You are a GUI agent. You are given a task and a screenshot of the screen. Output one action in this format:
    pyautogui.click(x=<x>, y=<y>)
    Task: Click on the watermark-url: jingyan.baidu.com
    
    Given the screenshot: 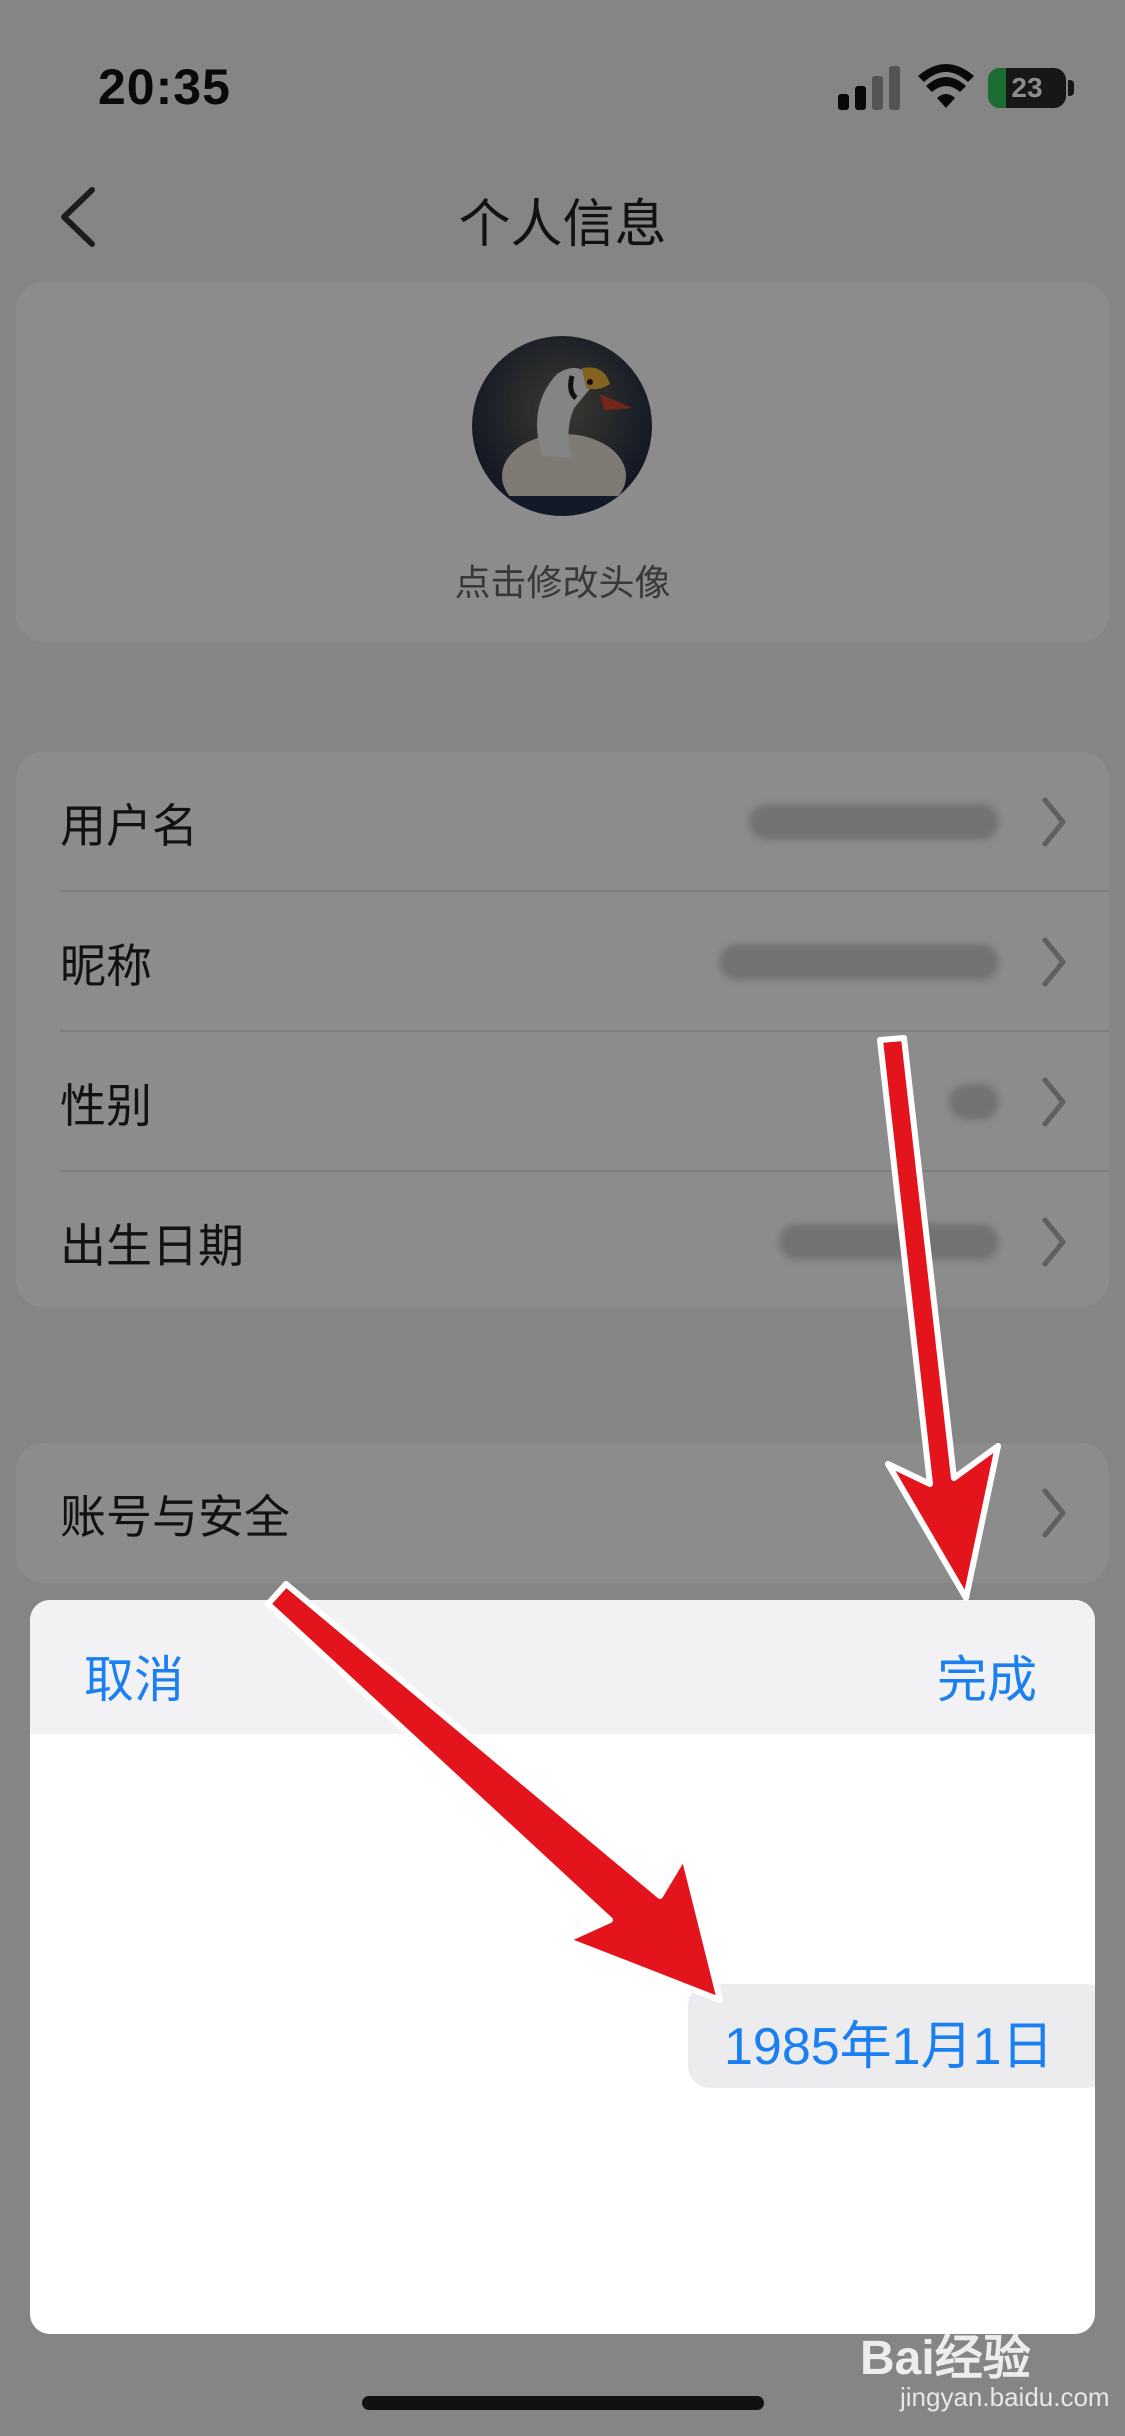 What is the action you would take?
    pyautogui.click(x=1005, y=2397)
    